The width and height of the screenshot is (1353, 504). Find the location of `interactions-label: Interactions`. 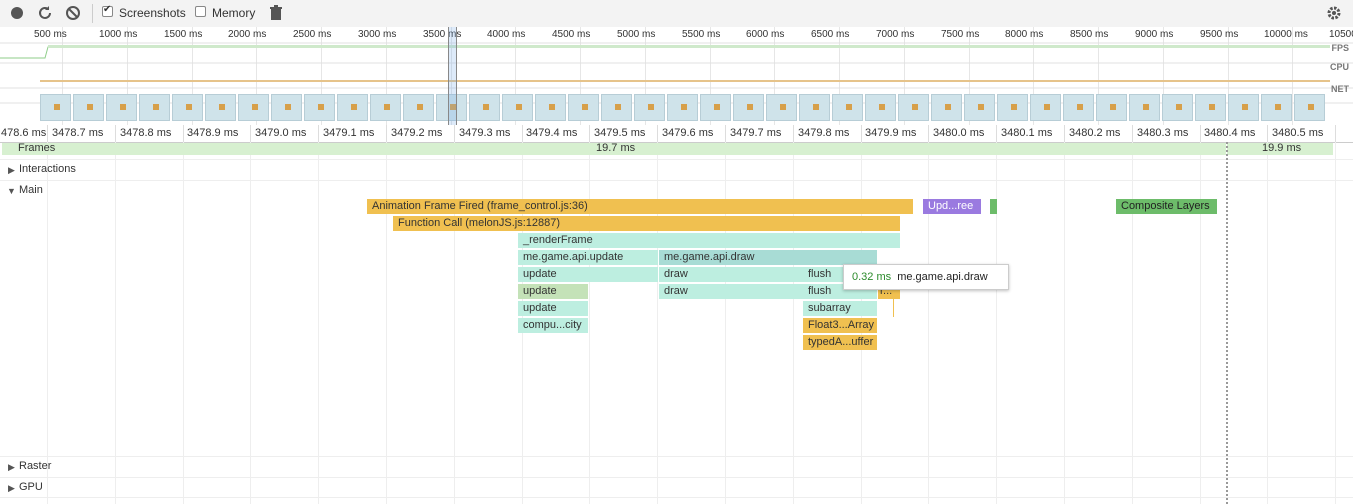

interactions-label: Interactions is located at coordinates (47, 169).